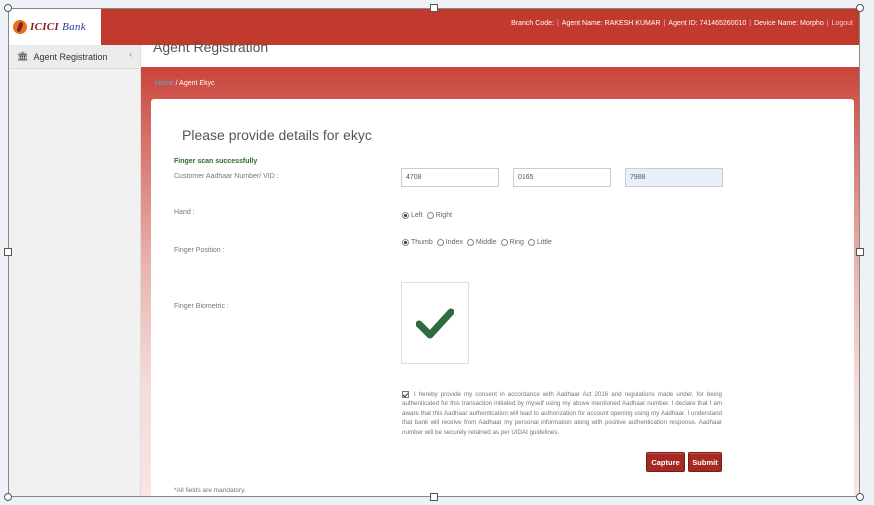 The height and width of the screenshot is (505, 874). Describe the element at coordinates (516, 242) in the screenshot. I see `finger-ring-label: Ring` at that location.